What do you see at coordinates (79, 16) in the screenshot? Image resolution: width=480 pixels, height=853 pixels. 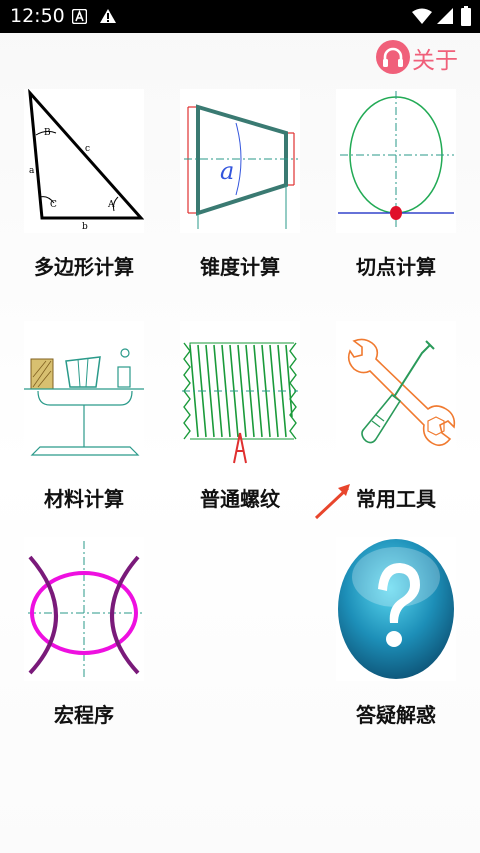 I see `notification-a-icon` at bounding box center [79, 16].